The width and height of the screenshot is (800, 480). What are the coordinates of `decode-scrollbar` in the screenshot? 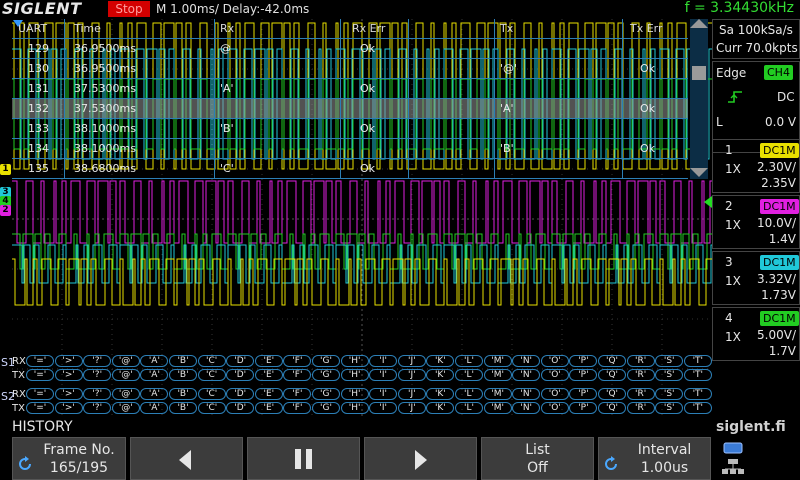 It's located at (699, 99).